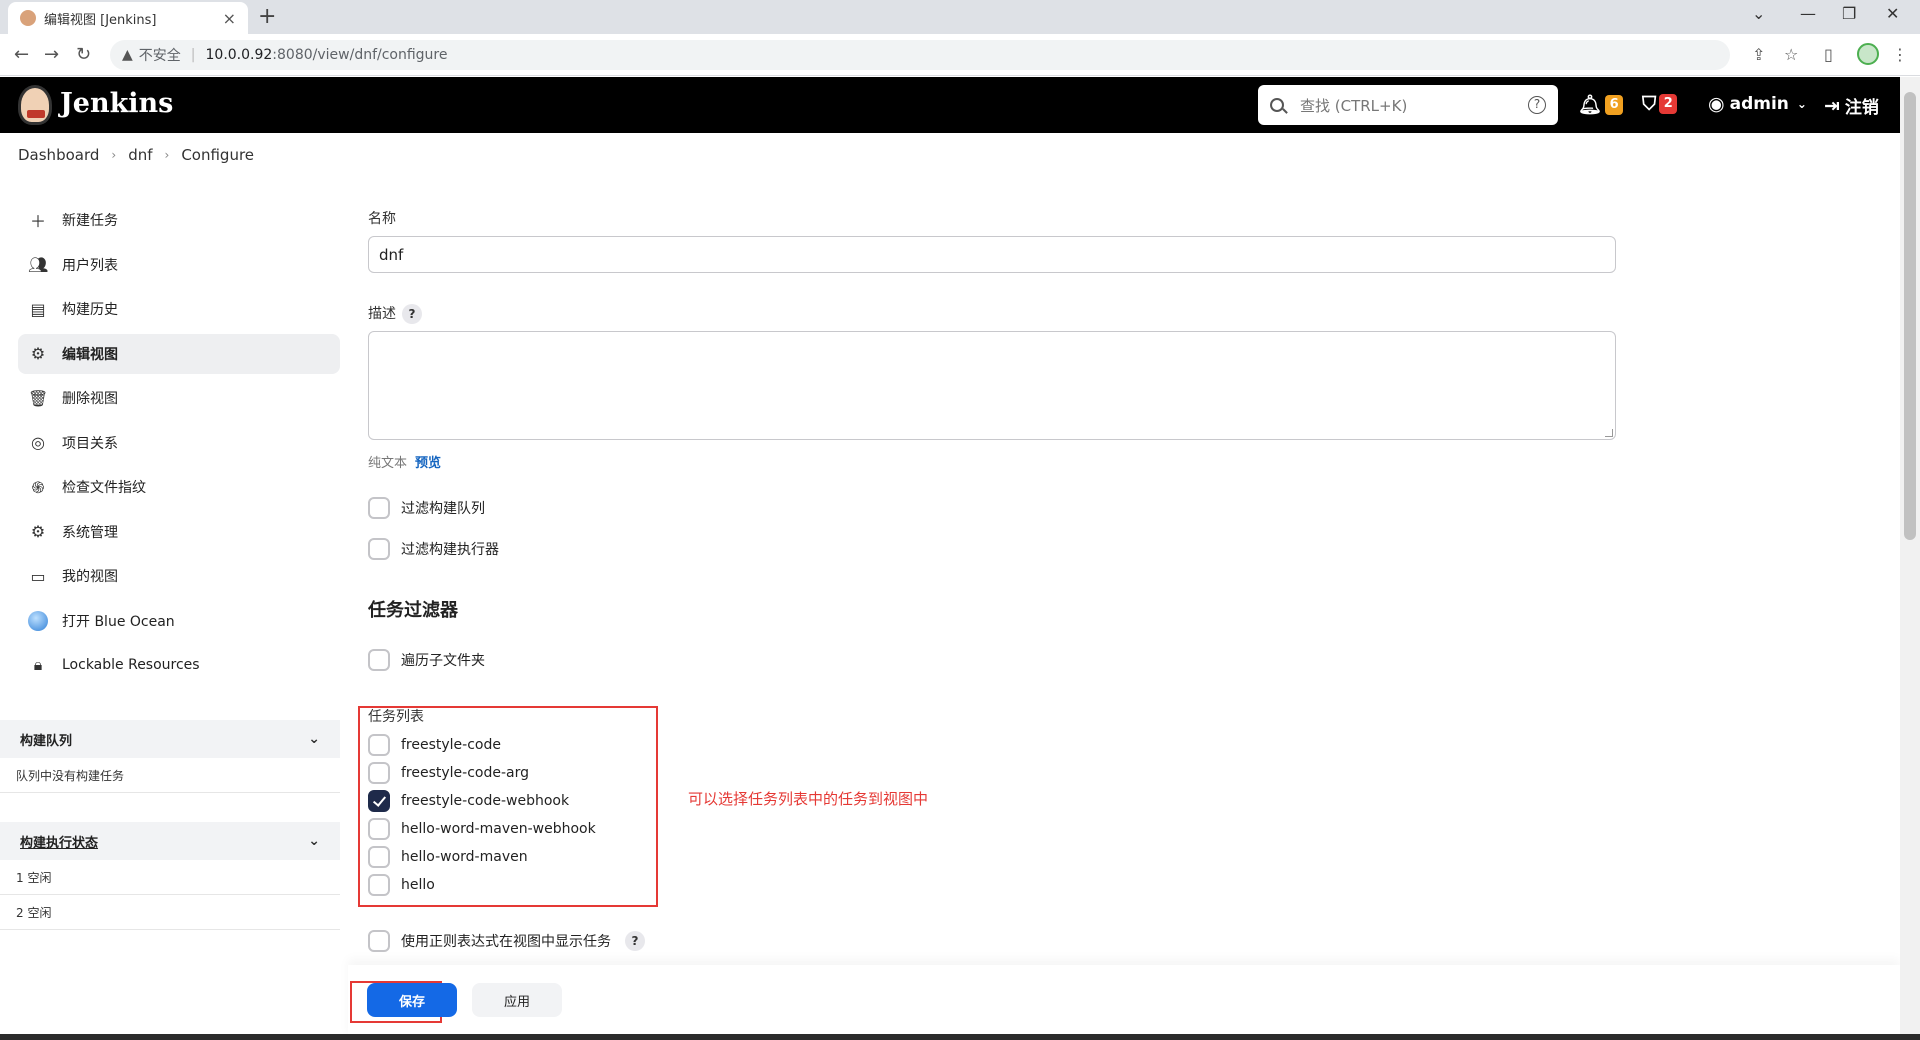 The width and height of the screenshot is (1920, 1040). Describe the element at coordinates (1609, 433) in the screenshot. I see `resize-handle-icon` at that location.